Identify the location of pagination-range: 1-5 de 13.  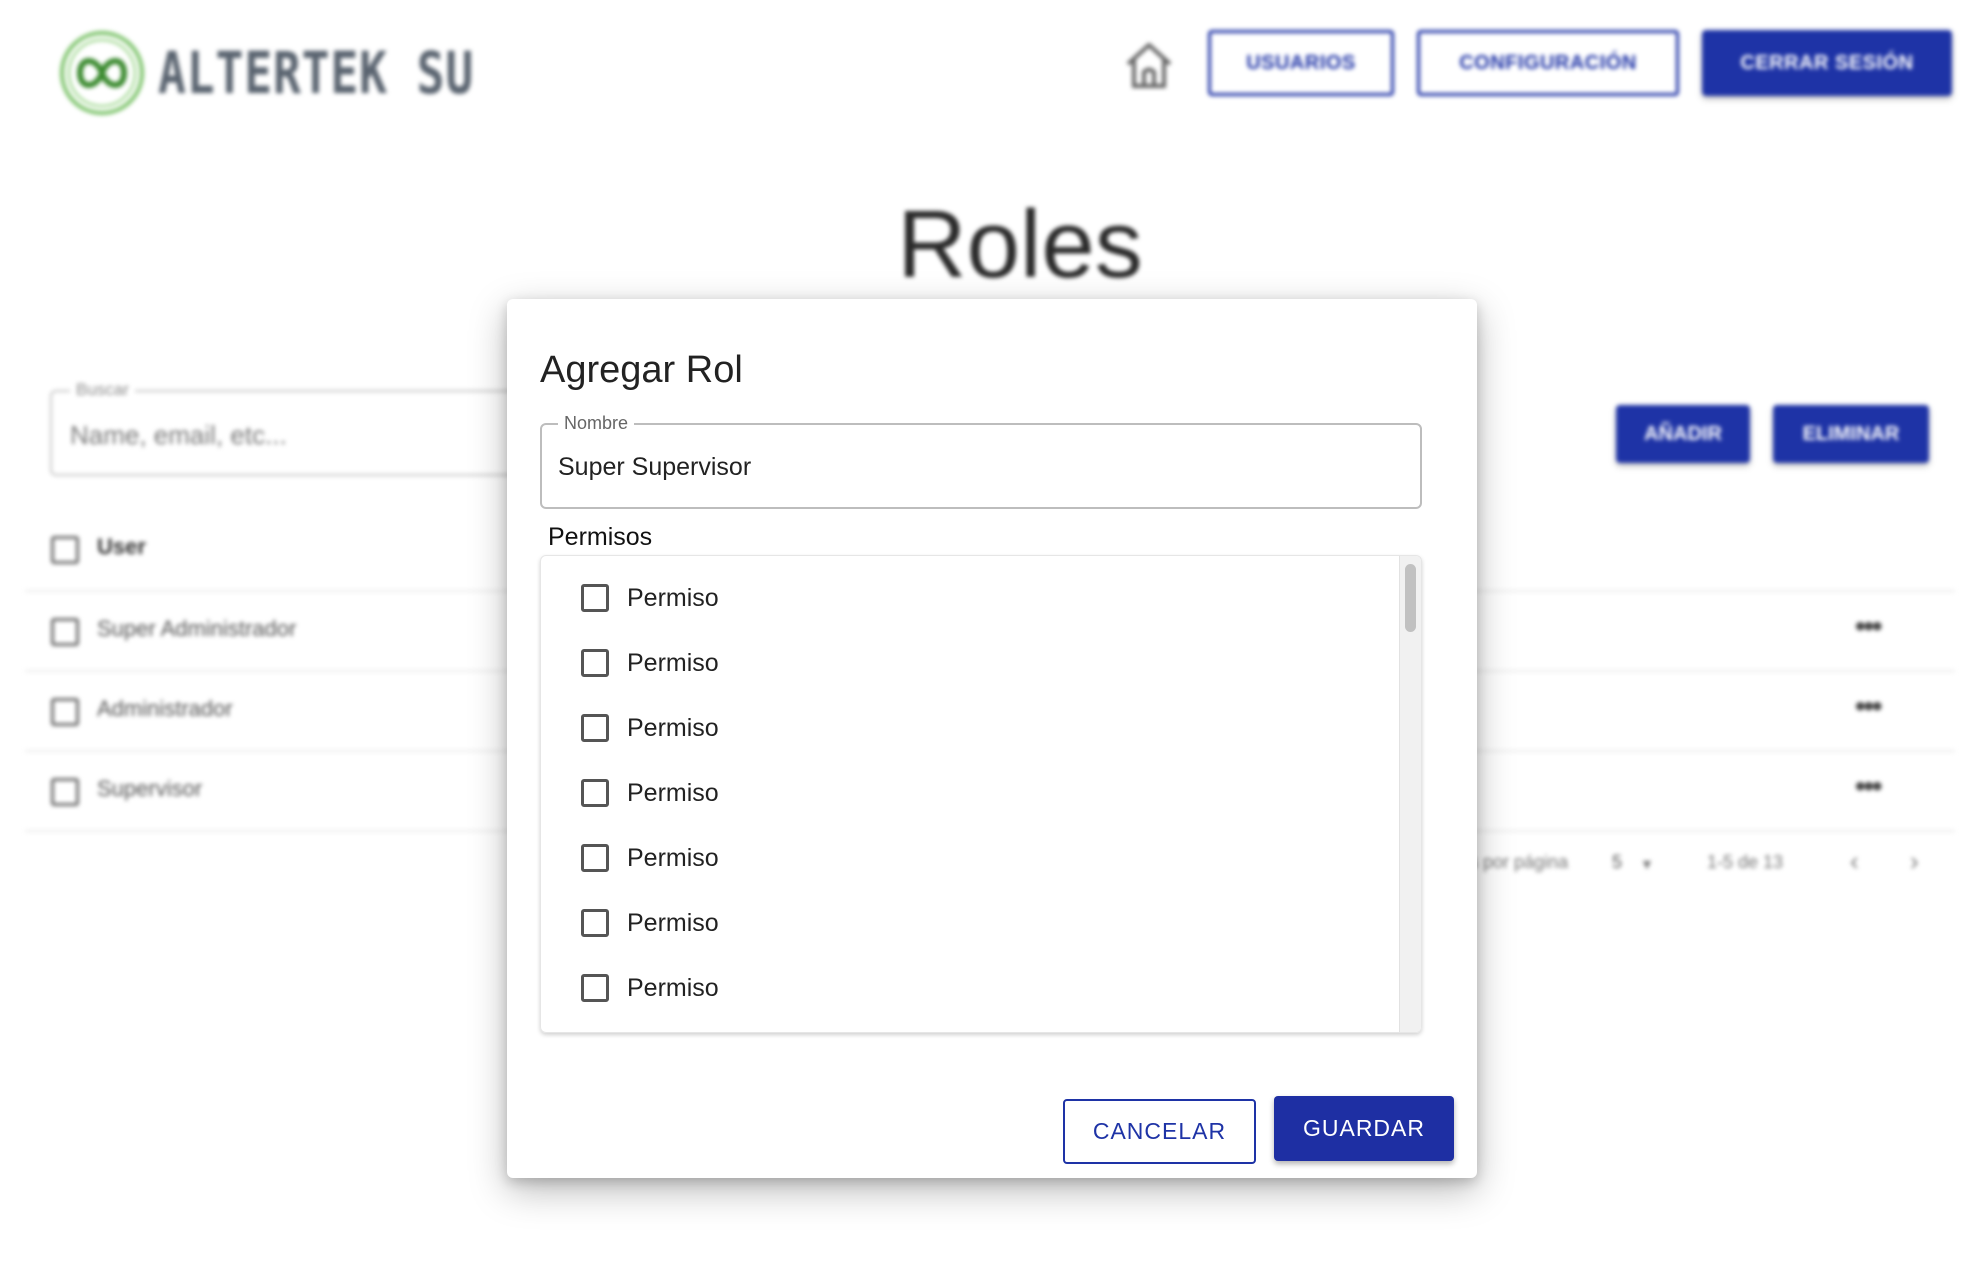
(1745, 862).